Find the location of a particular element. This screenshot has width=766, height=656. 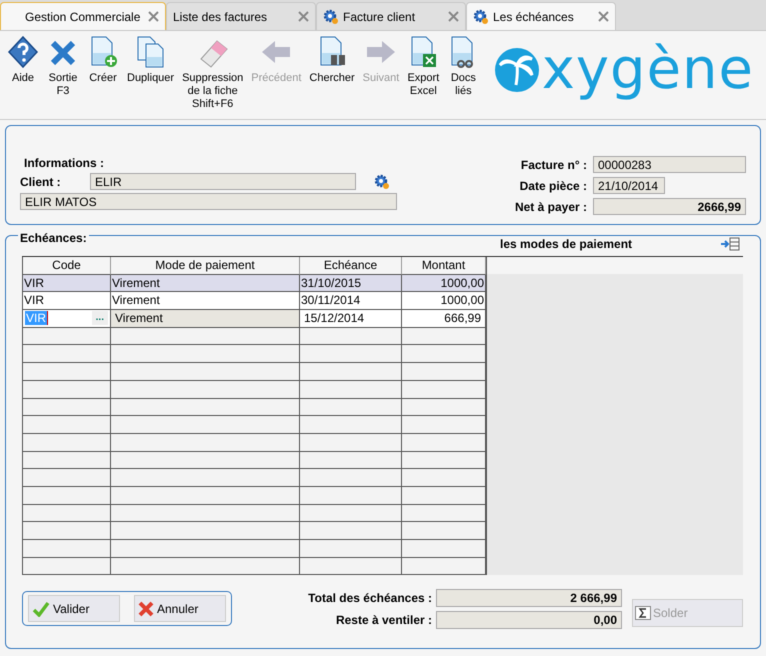

field-label: Facture n° : is located at coordinates (553, 165).